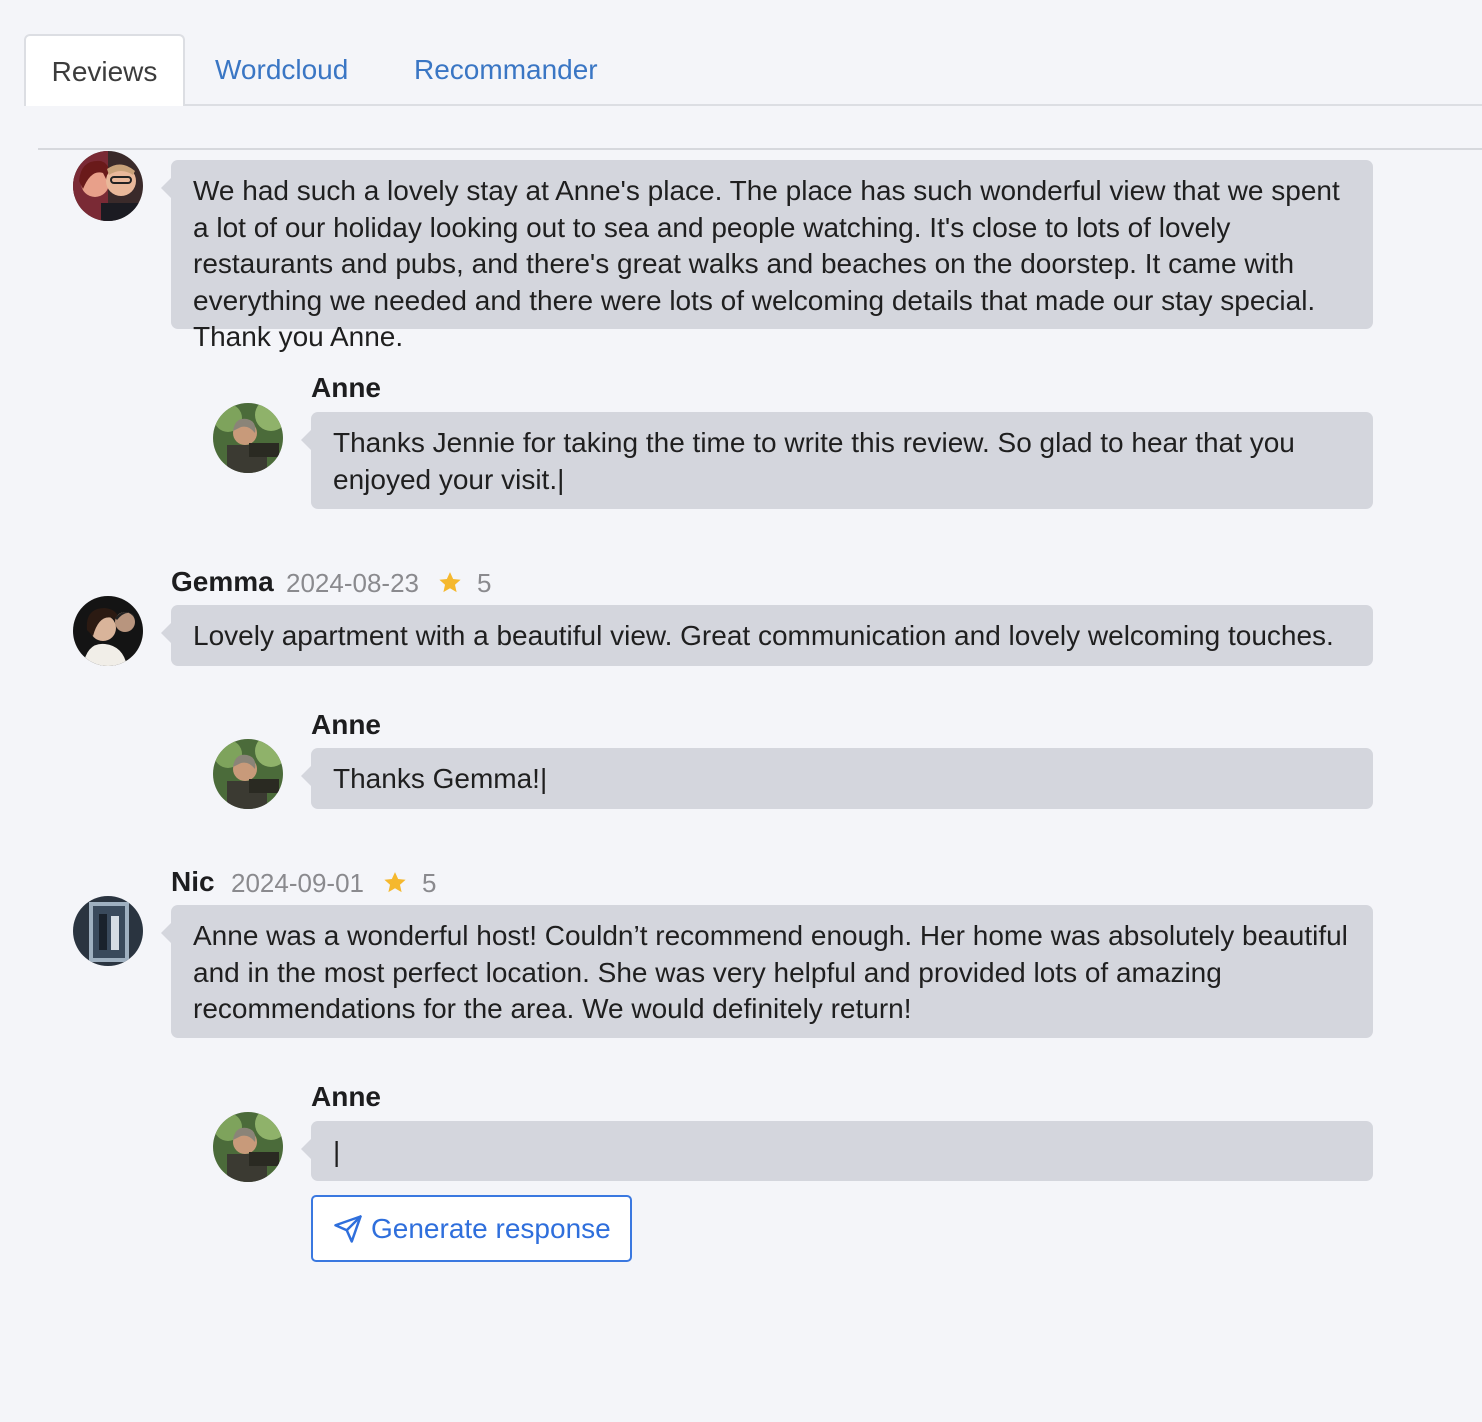 This screenshot has height=1422, width=1482. What do you see at coordinates (281, 70) in the screenshot?
I see `tab-wordcloud: Wordcloud` at bounding box center [281, 70].